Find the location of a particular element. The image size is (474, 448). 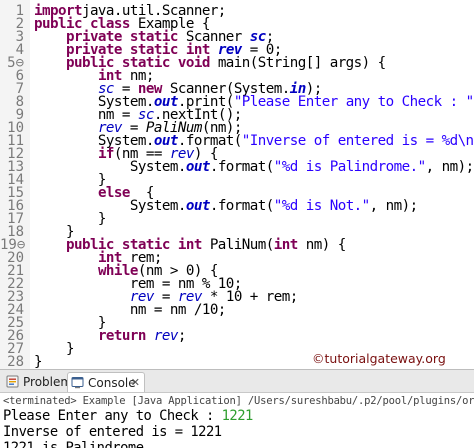

code-text: } is located at coordinates (38, 361).